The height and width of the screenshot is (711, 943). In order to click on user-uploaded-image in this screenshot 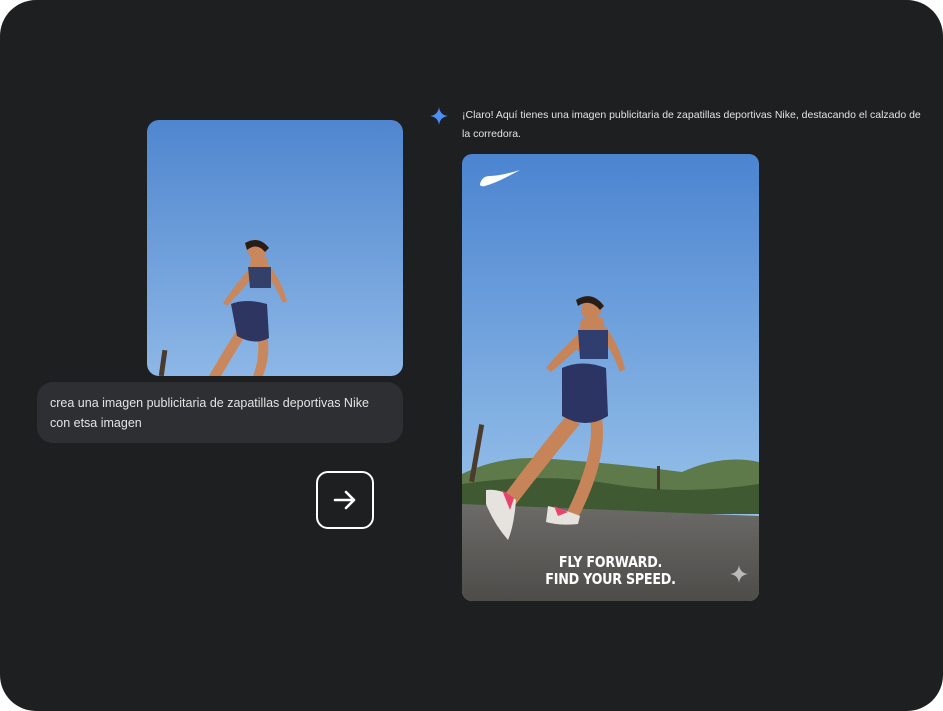, I will do `click(275, 248)`.